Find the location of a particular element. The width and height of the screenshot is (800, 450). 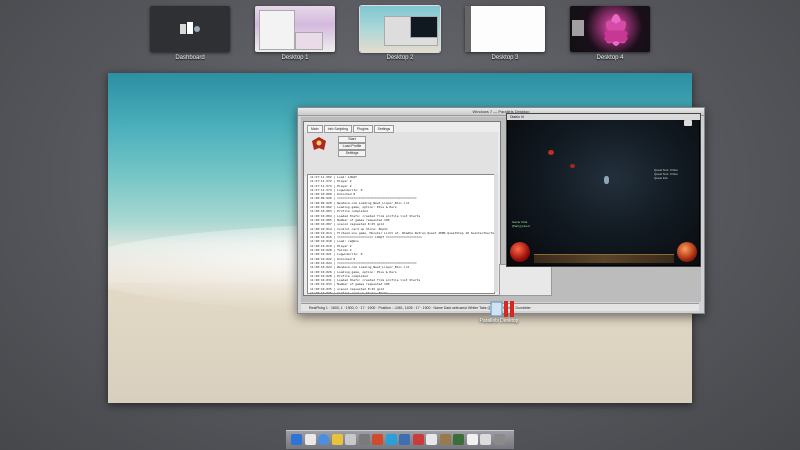

space-label-desktop-4: Desktop 4 is located at coordinates (610, 58).